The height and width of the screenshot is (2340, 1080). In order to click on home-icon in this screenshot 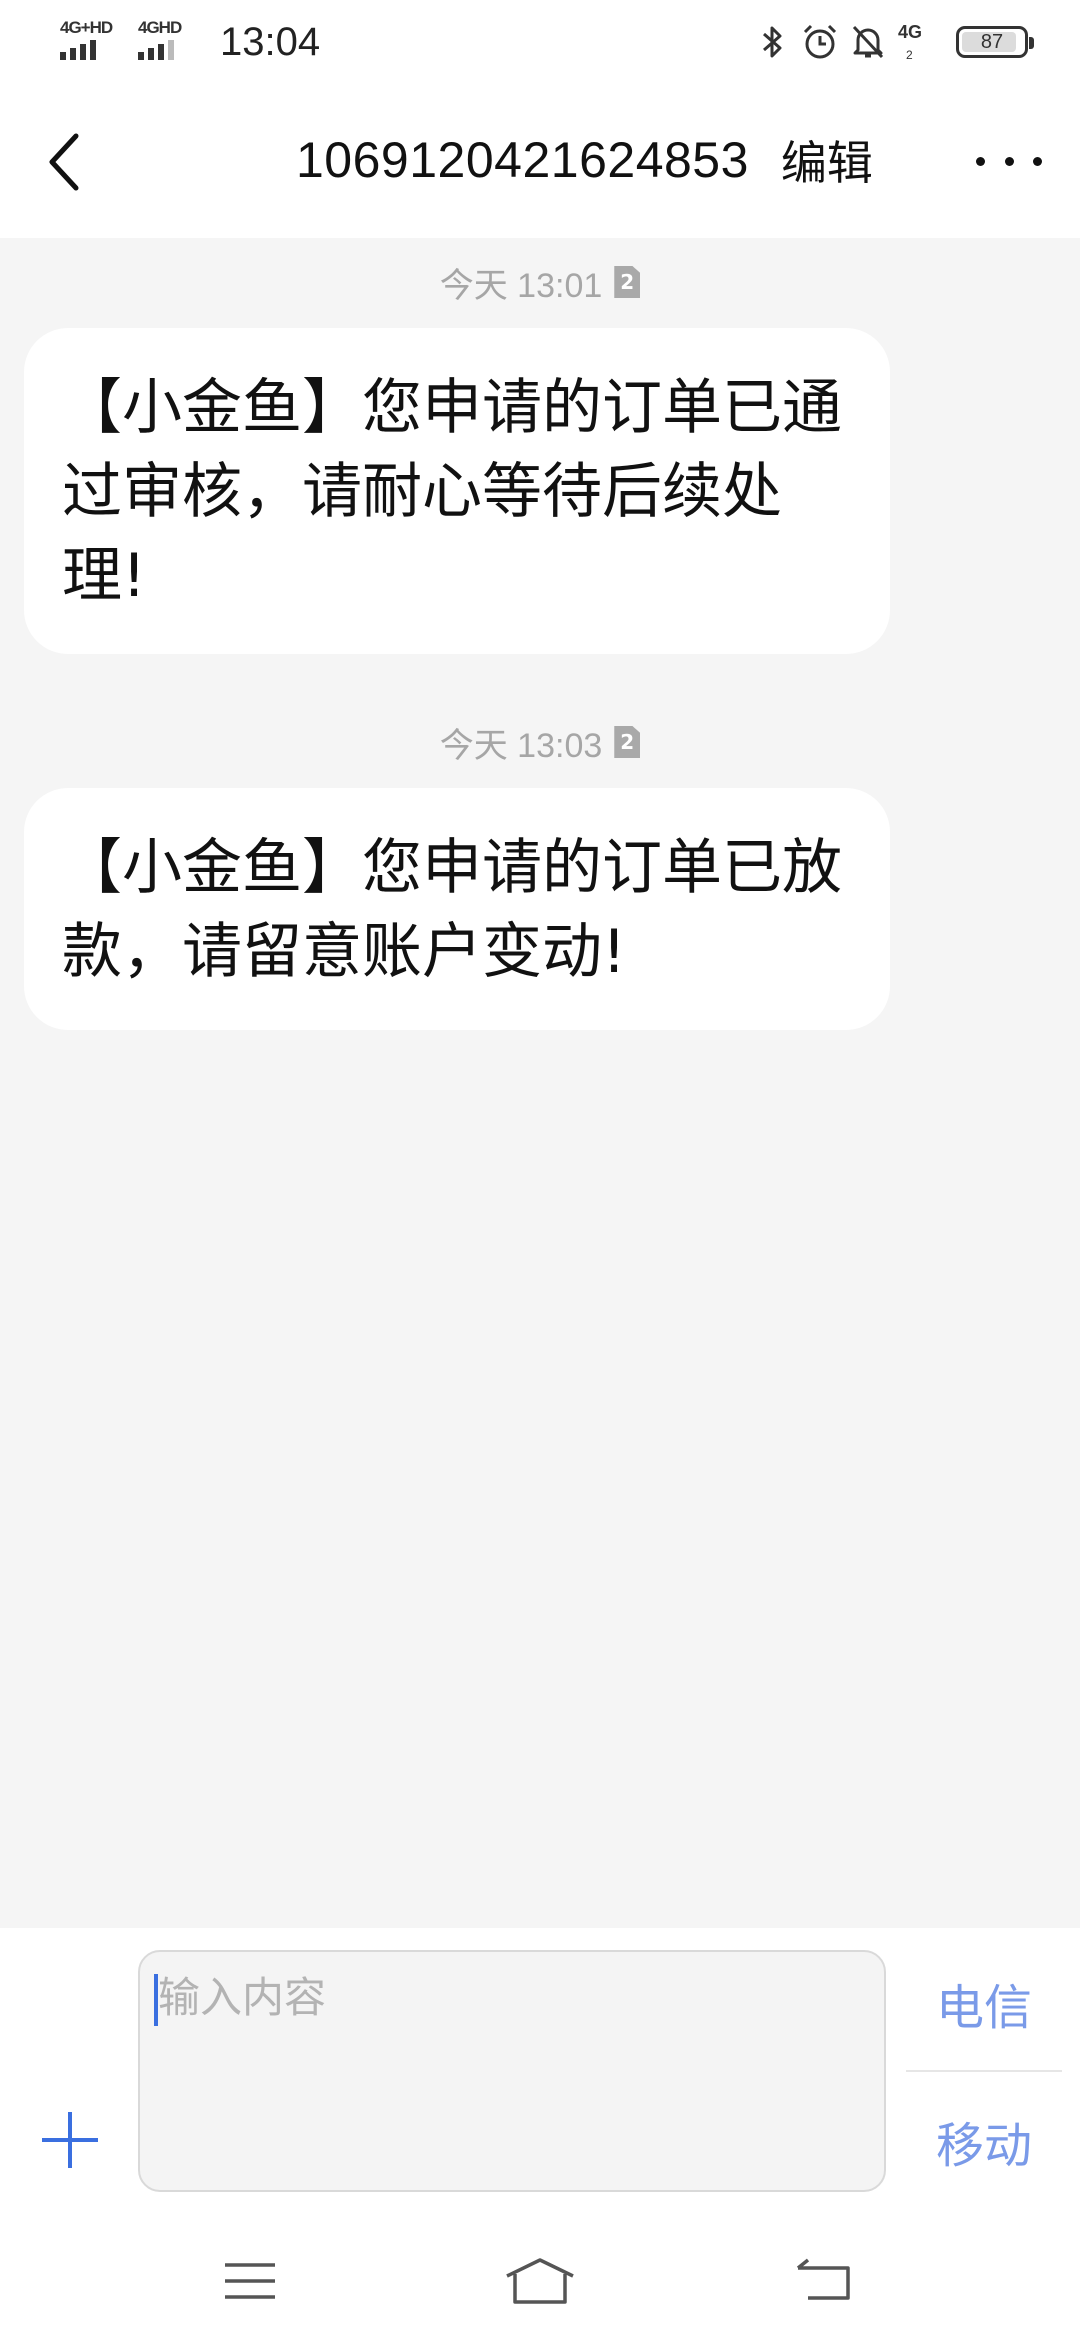, I will do `click(540, 2281)`.